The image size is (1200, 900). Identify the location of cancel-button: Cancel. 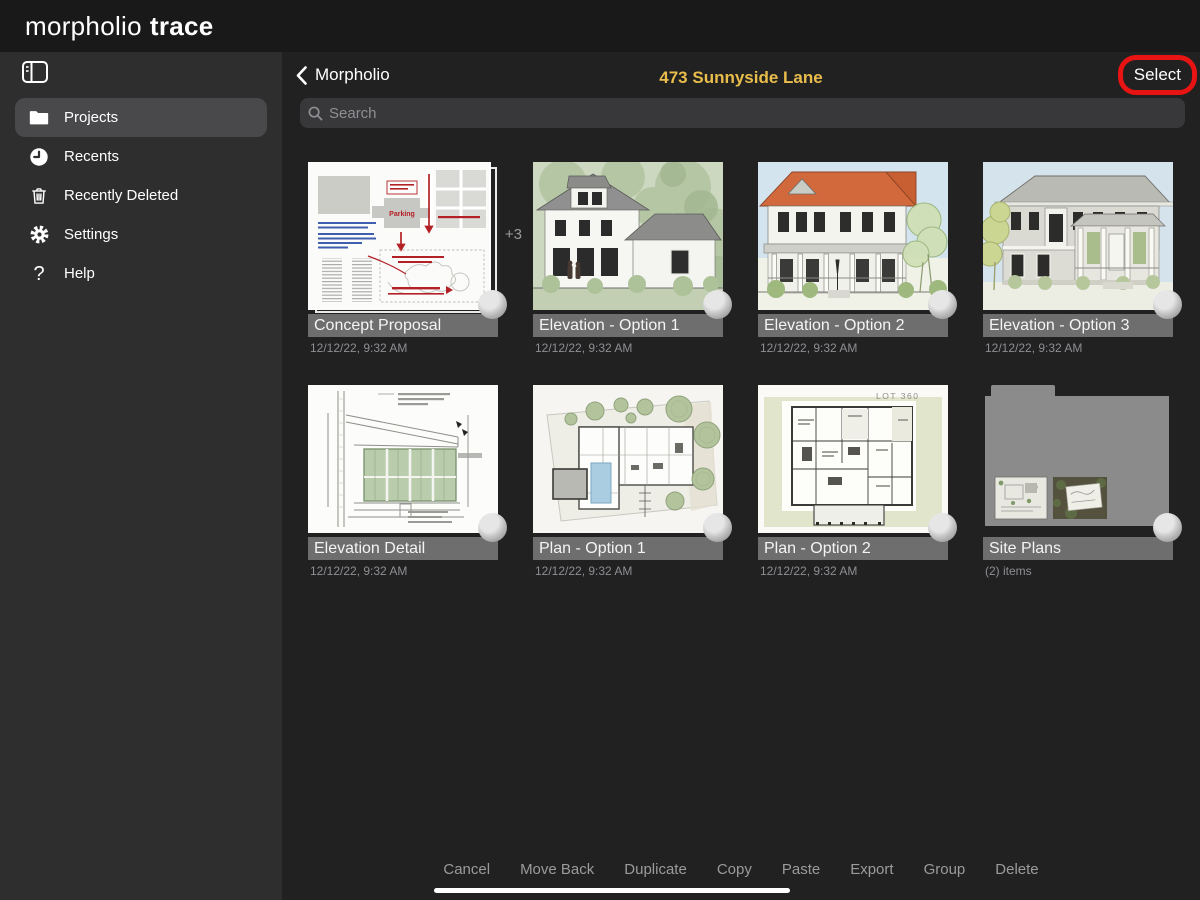
(466, 869).